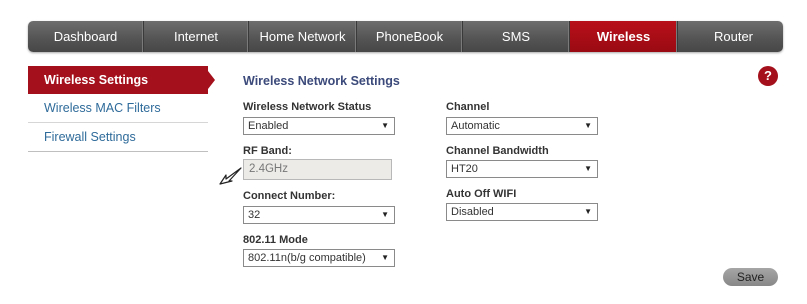 The image size is (807, 304). I want to click on rf-band-label: RF Band:, so click(267, 151).